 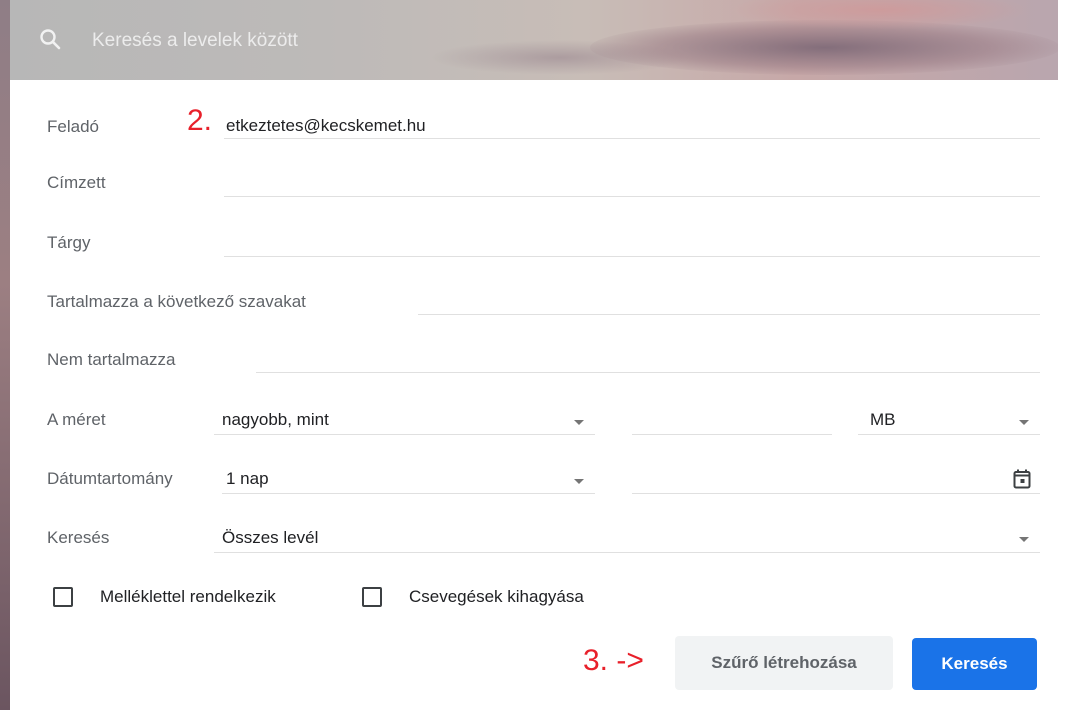 What do you see at coordinates (949, 434) in the screenshot?
I see `size-unit-underline` at bounding box center [949, 434].